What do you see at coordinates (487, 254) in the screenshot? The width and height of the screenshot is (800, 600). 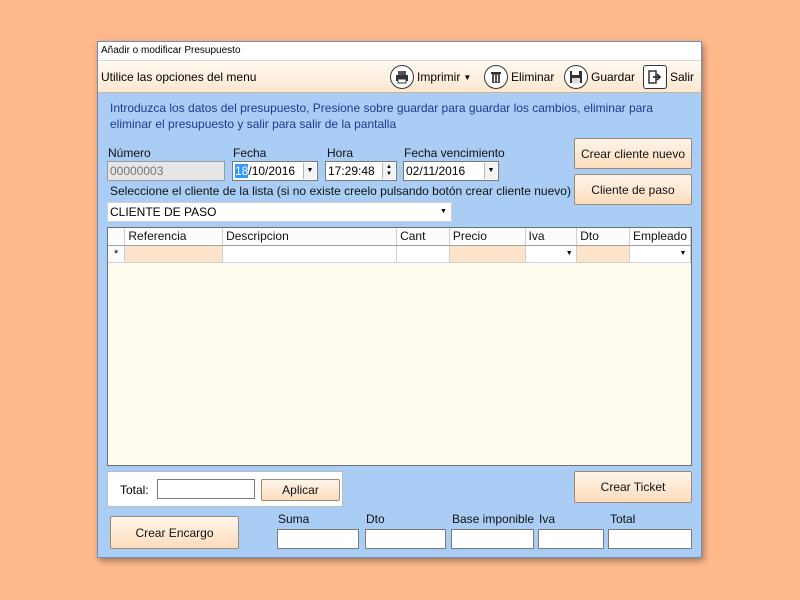 I see `cell-precio` at bounding box center [487, 254].